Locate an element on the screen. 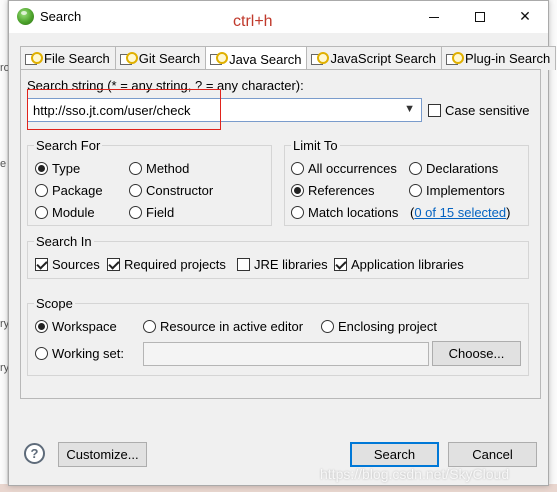  radio-resource-in-active-editor: Resource in active editor is located at coordinates (223, 326).